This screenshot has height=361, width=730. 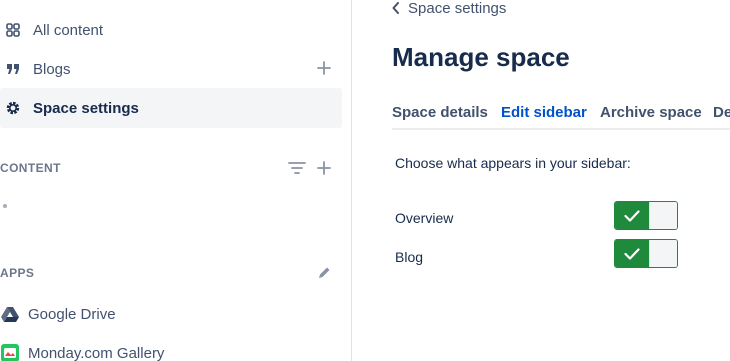 I want to click on sidebar-item-blogs: Blogs, so click(x=171, y=69).